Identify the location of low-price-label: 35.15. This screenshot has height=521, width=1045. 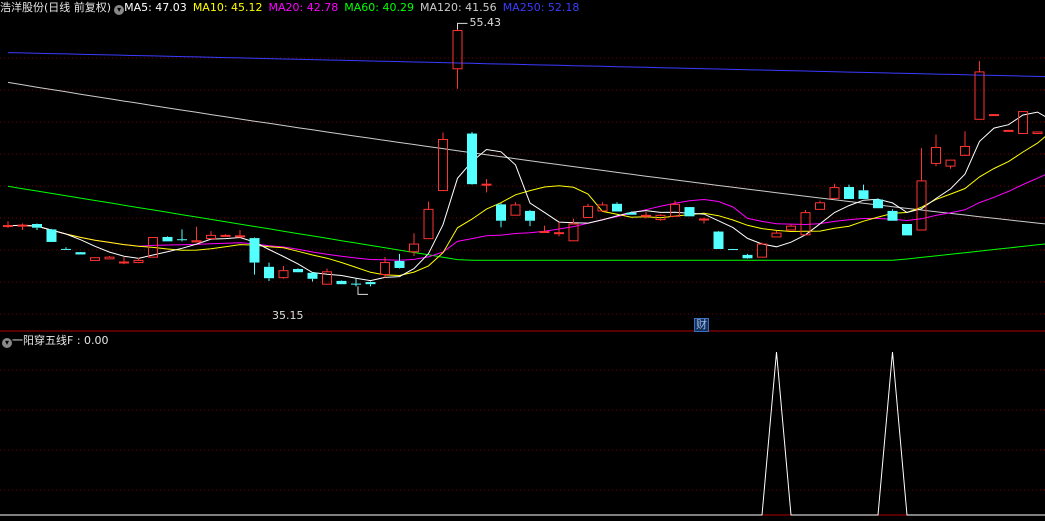
(288, 315).